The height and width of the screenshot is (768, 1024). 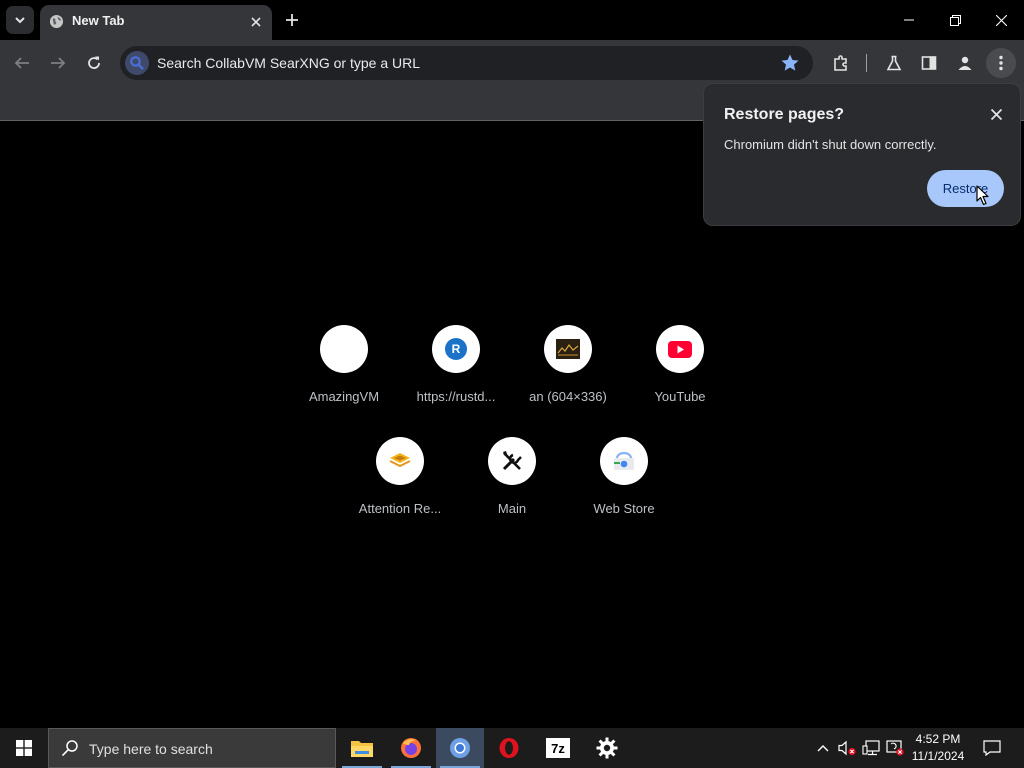 I want to click on security-alert-icon, so click(x=895, y=748).